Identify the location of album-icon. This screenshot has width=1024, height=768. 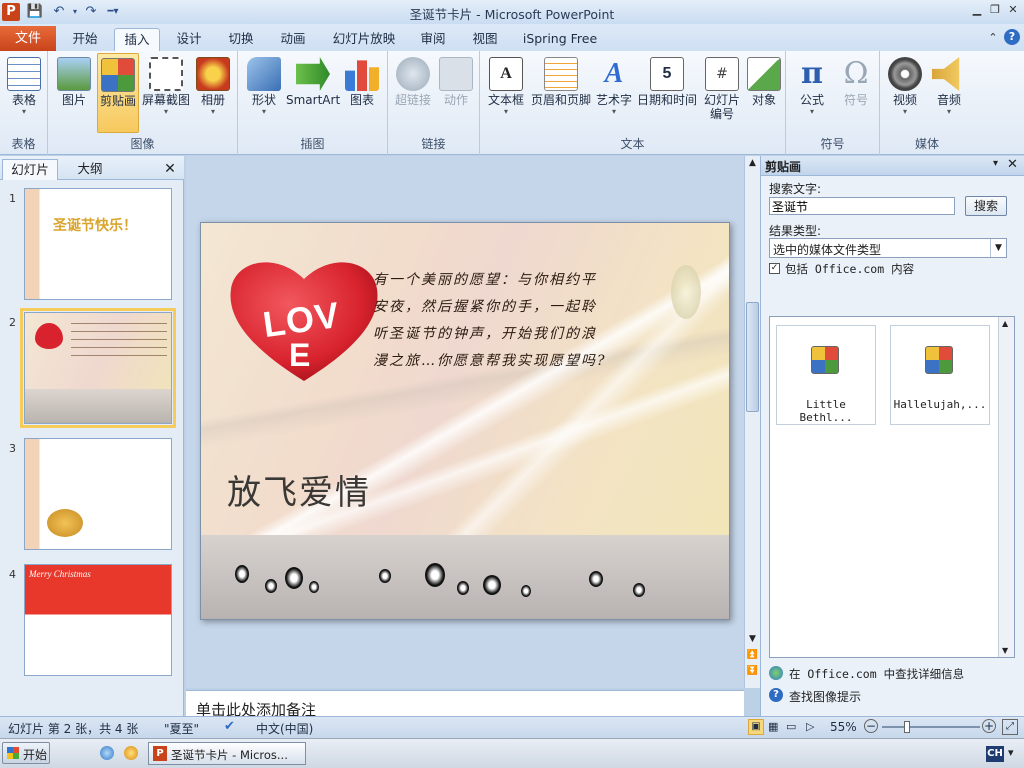
(213, 74).